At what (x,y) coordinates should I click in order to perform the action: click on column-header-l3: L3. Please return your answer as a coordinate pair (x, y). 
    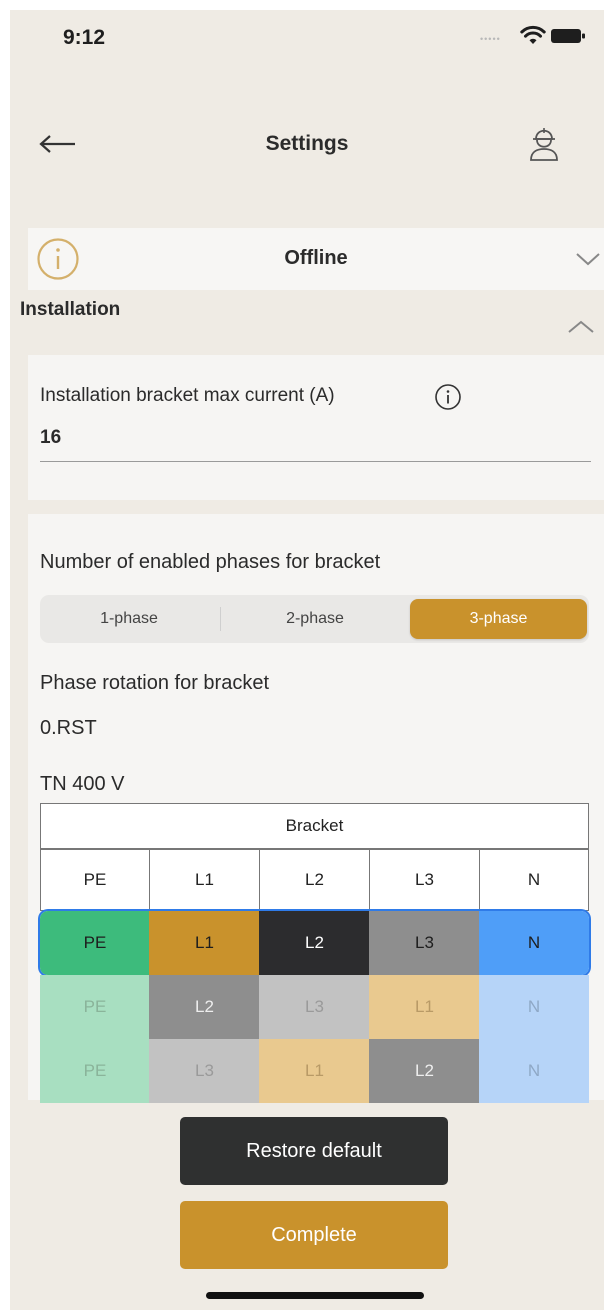
    Looking at the image, I should click on (424, 880).